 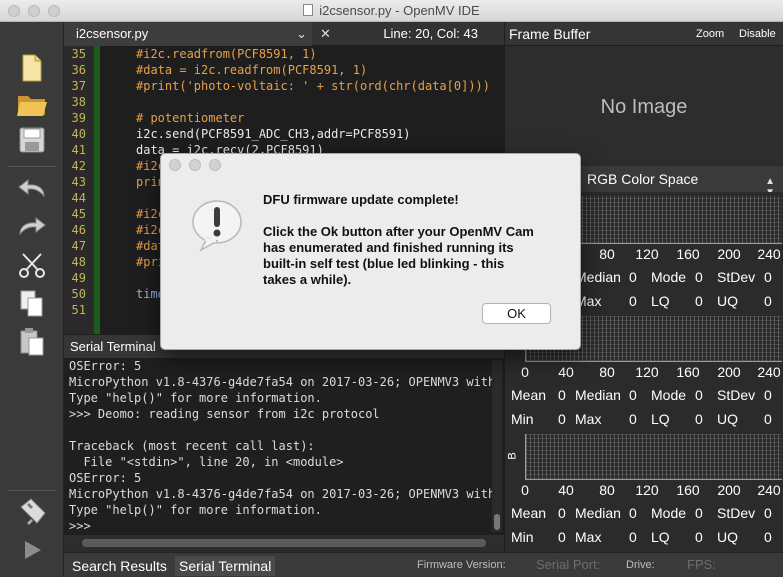 I want to click on left-toolbar, so click(x=32, y=299).